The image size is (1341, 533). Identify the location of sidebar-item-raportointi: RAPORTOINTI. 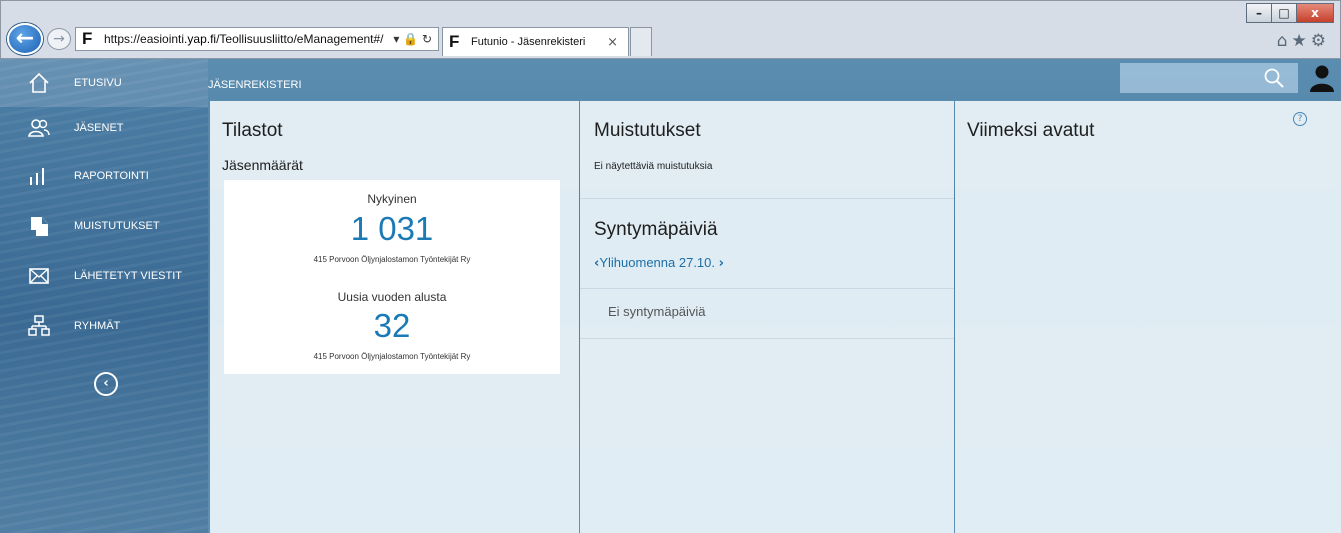
(104, 176).